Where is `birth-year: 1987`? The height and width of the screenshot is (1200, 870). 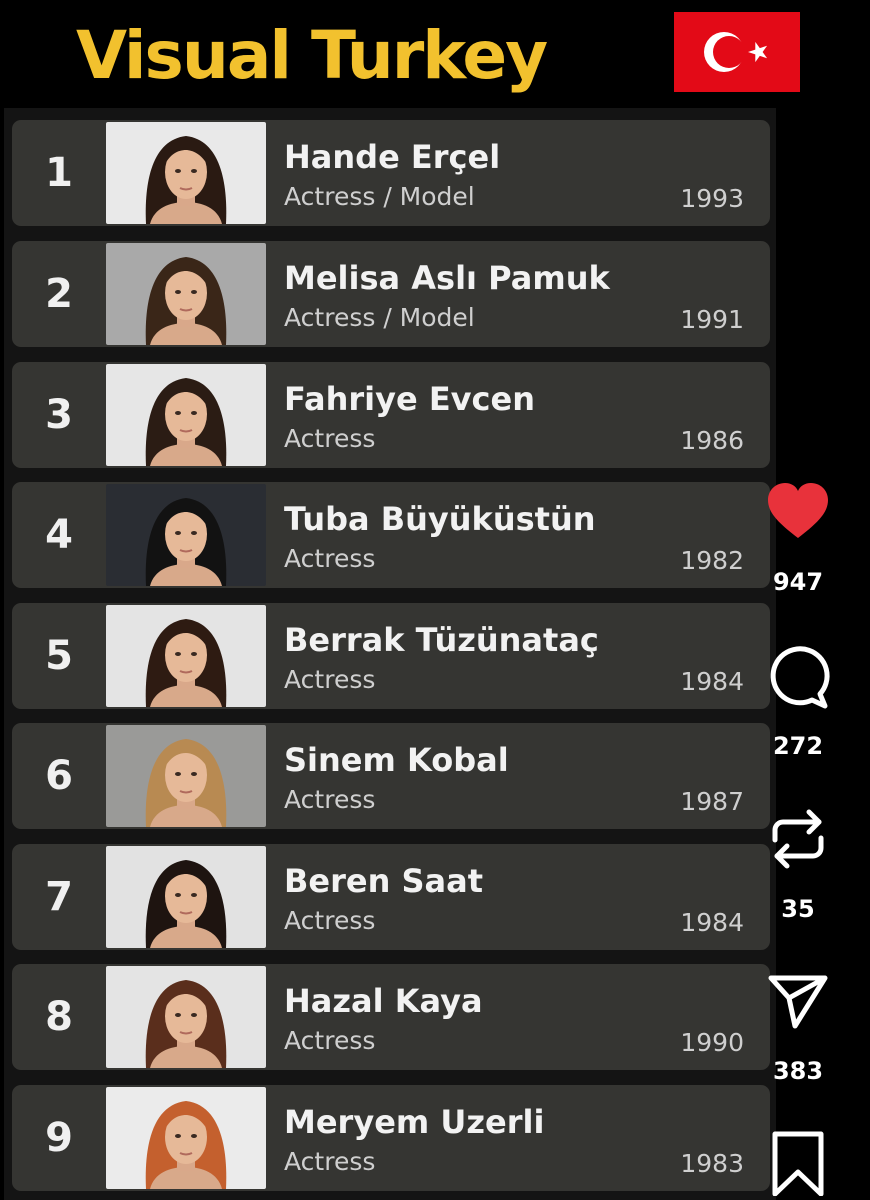 birth-year: 1987 is located at coordinates (712, 801).